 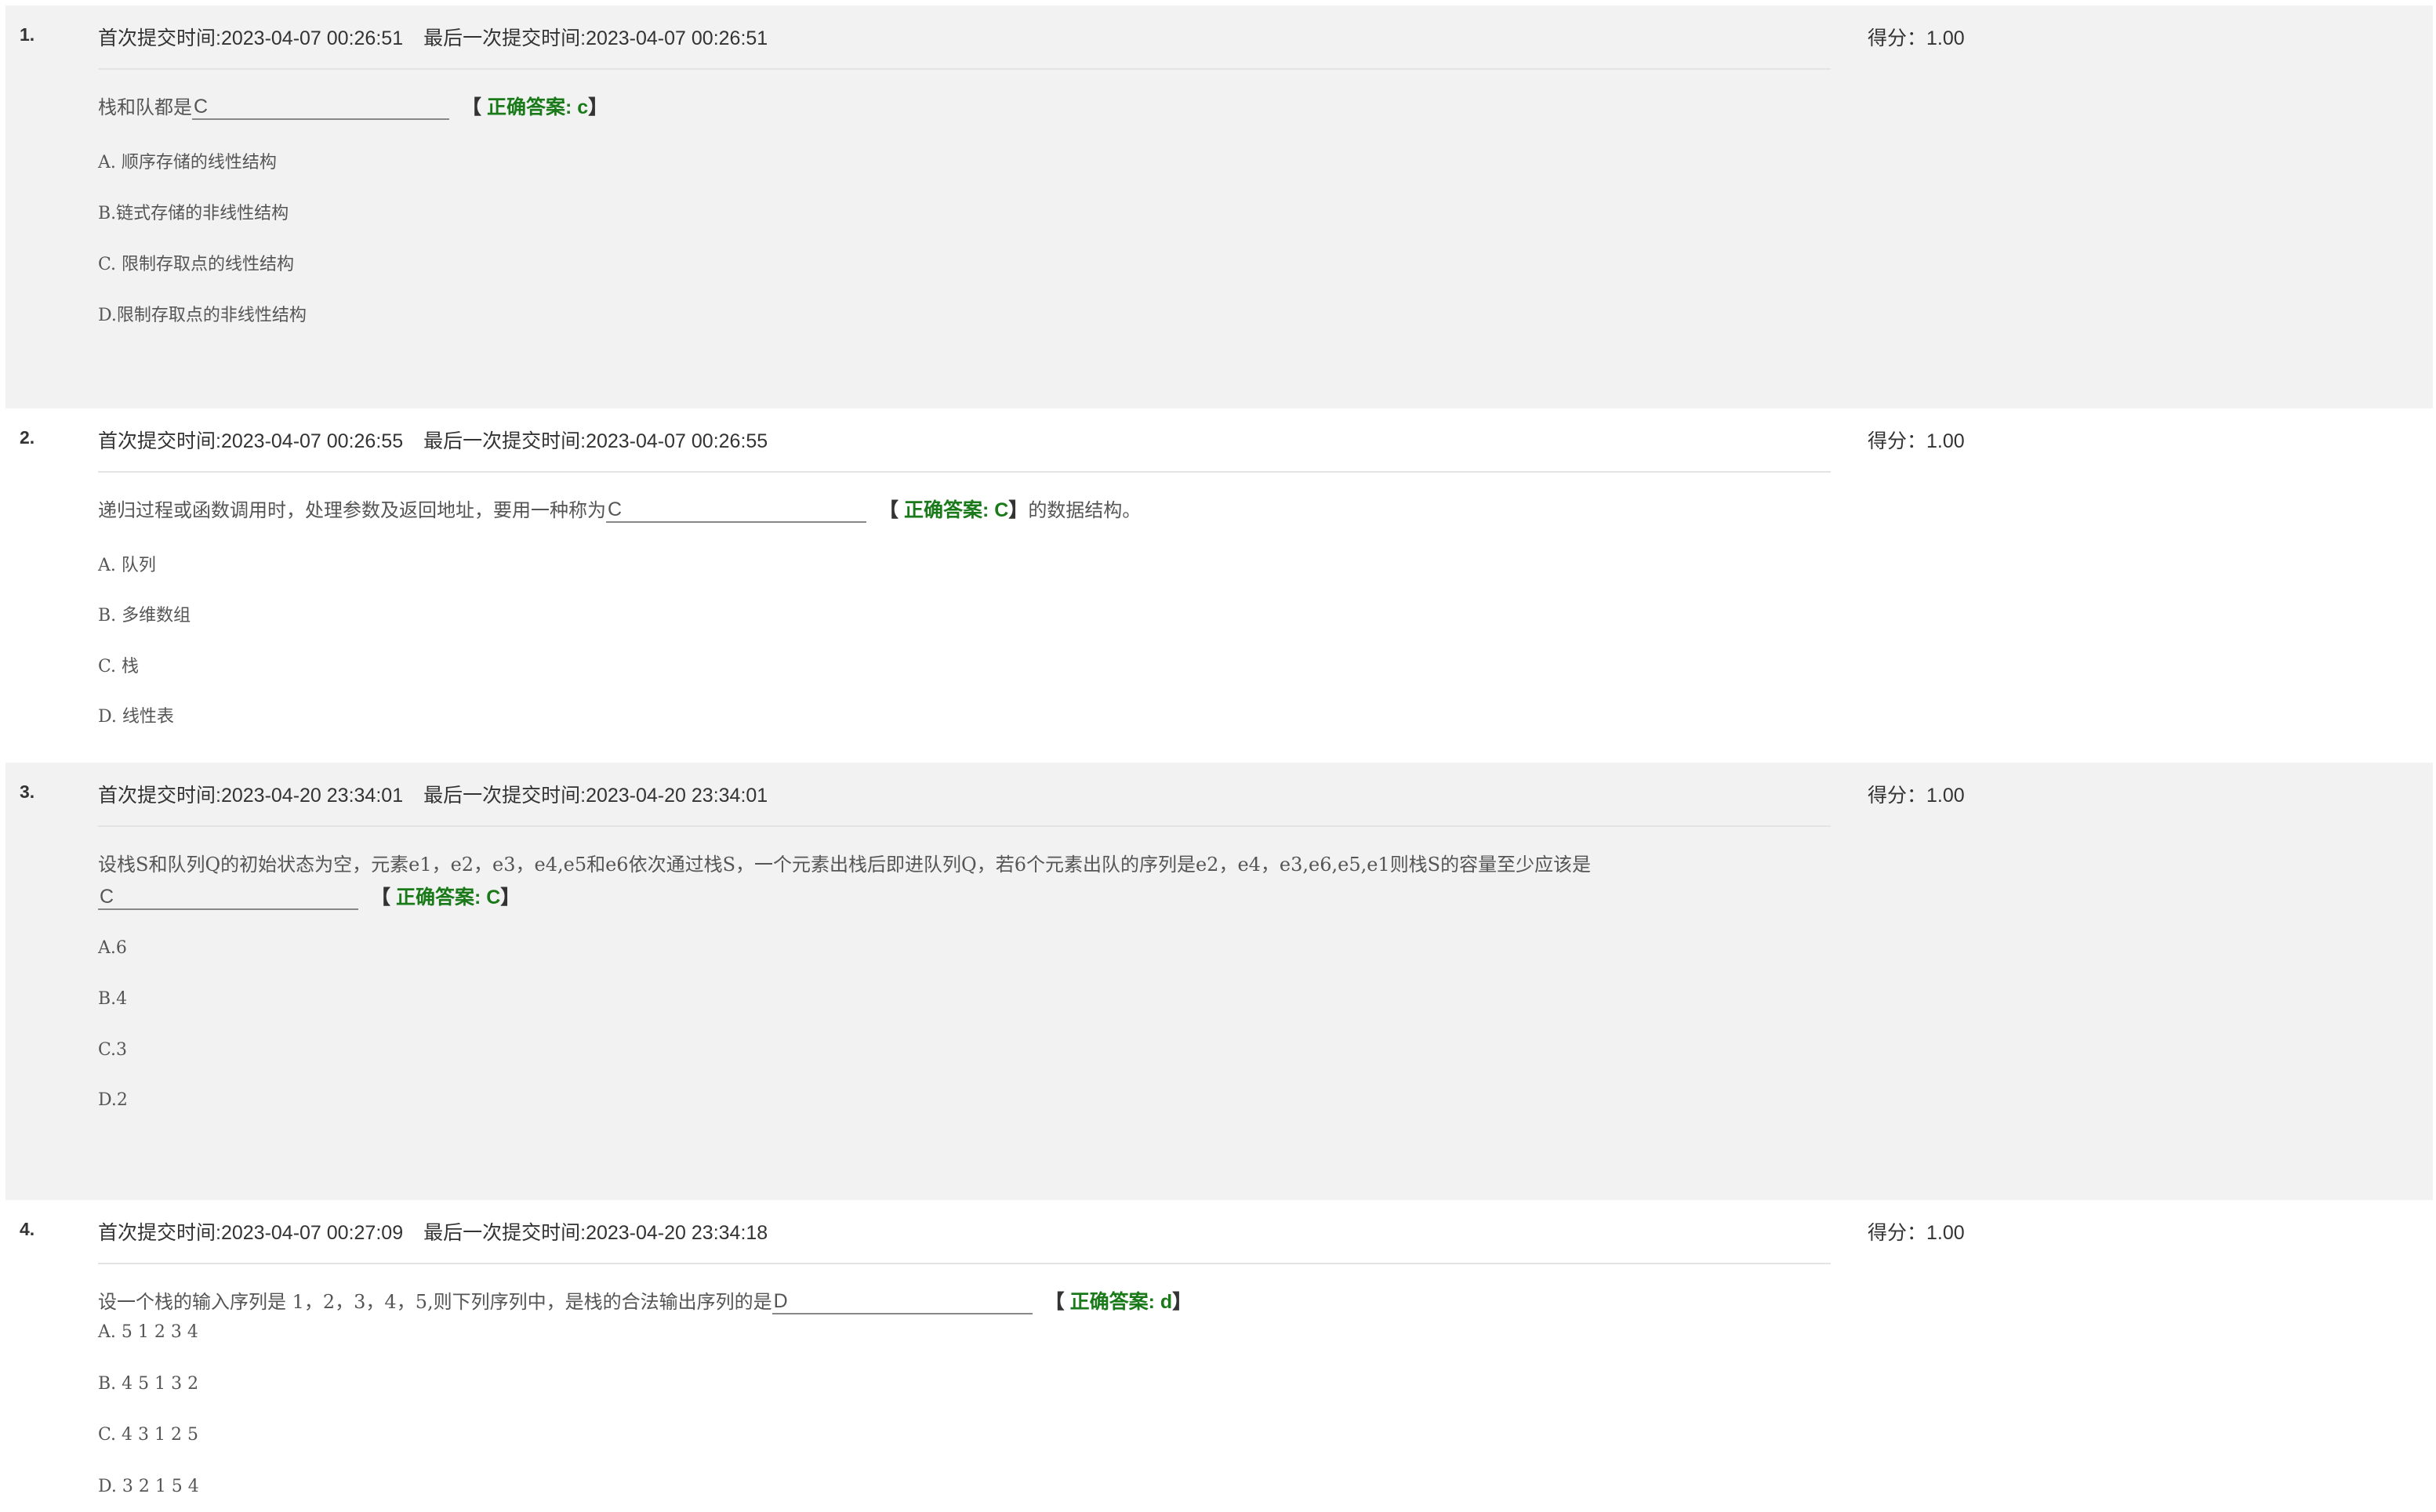 I want to click on stem-text: 栈和队都是, so click(x=145, y=107).